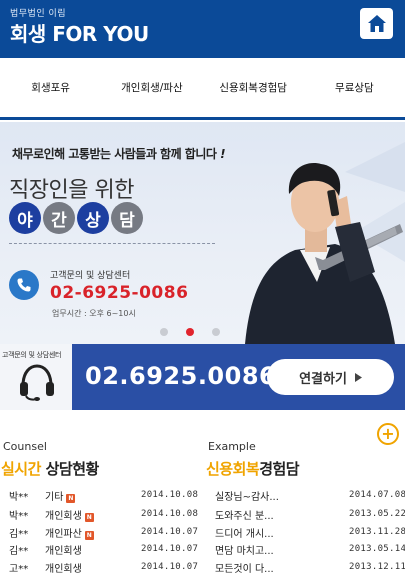 Image resolution: width=405 pixels, height=584 pixels. I want to click on connect-call-label: 연결하기, so click(323, 379).